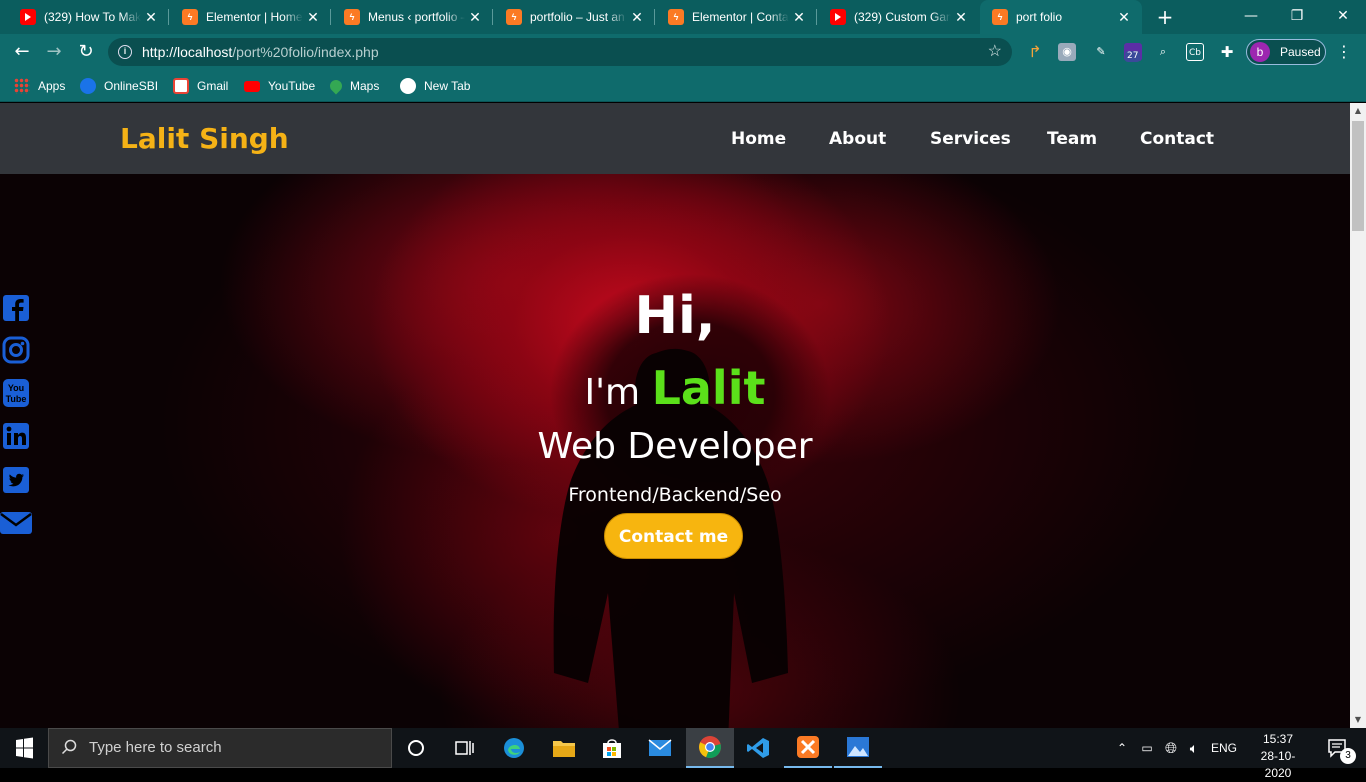 The height and width of the screenshot is (782, 1366). I want to click on spy-extension-icon: ⌕, so click(1163, 52).